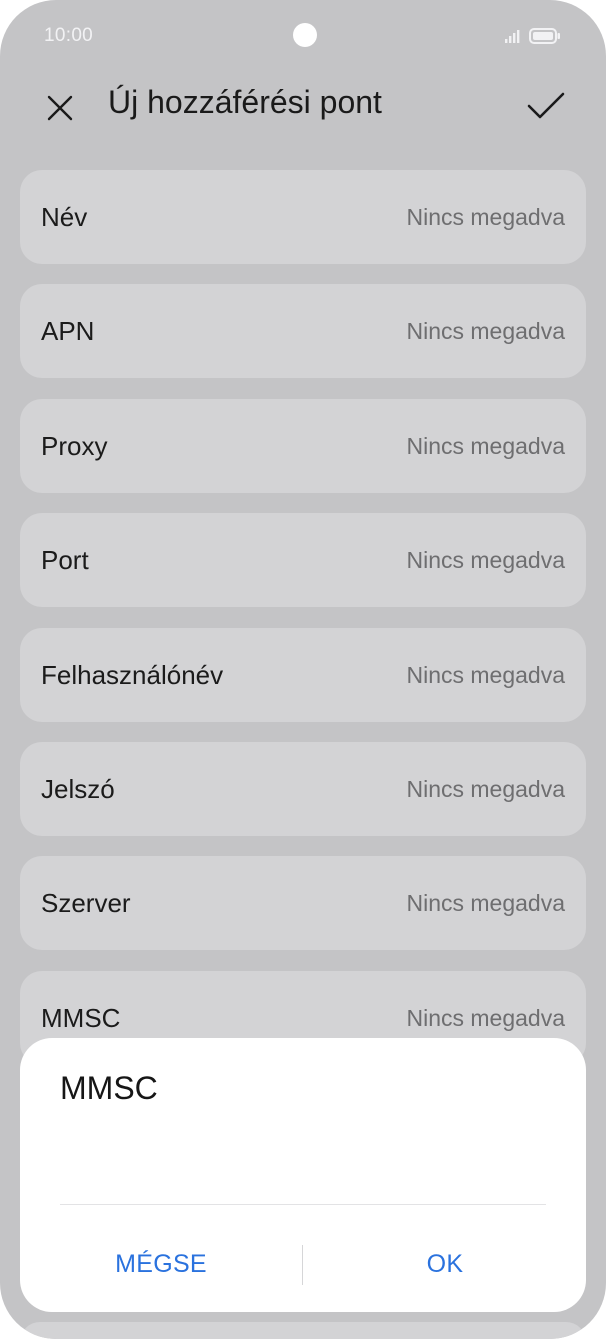 The height and width of the screenshot is (1339, 606). What do you see at coordinates (81, 1018) in the screenshot?
I see `row-label: MMSC` at bounding box center [81, 1018].